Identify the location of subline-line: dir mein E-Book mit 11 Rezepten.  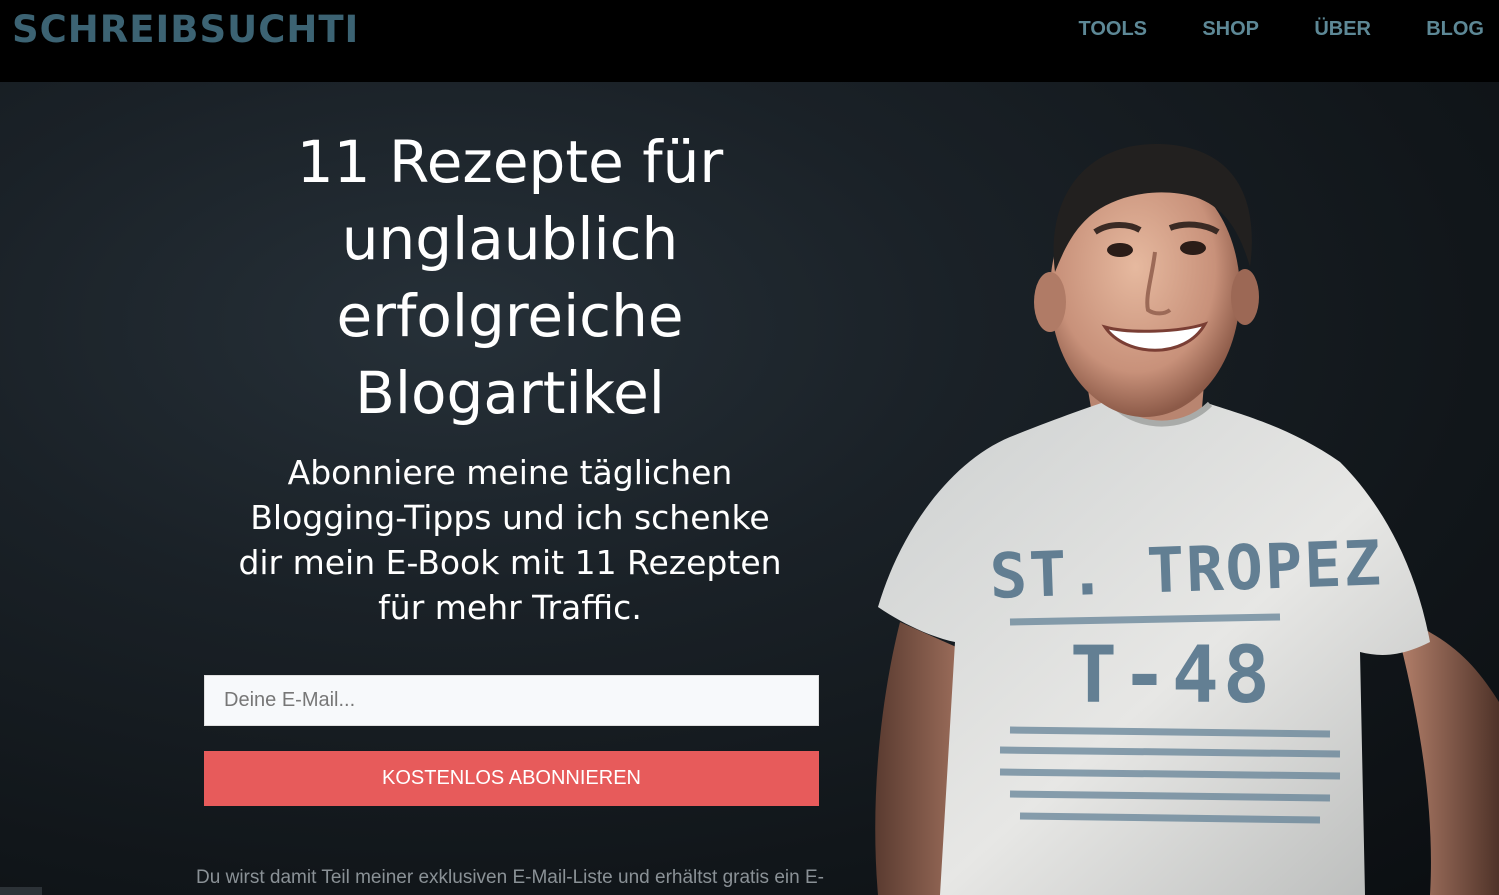
(510, 562).